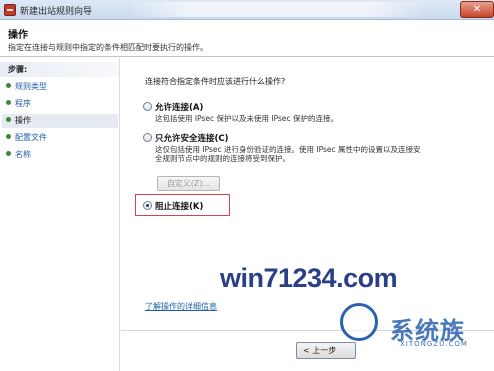 This screenshot has height=371, width=494. Describe the element at coordinates (23, 120) in the screenshot. I see `step-label: 操作` at that location.